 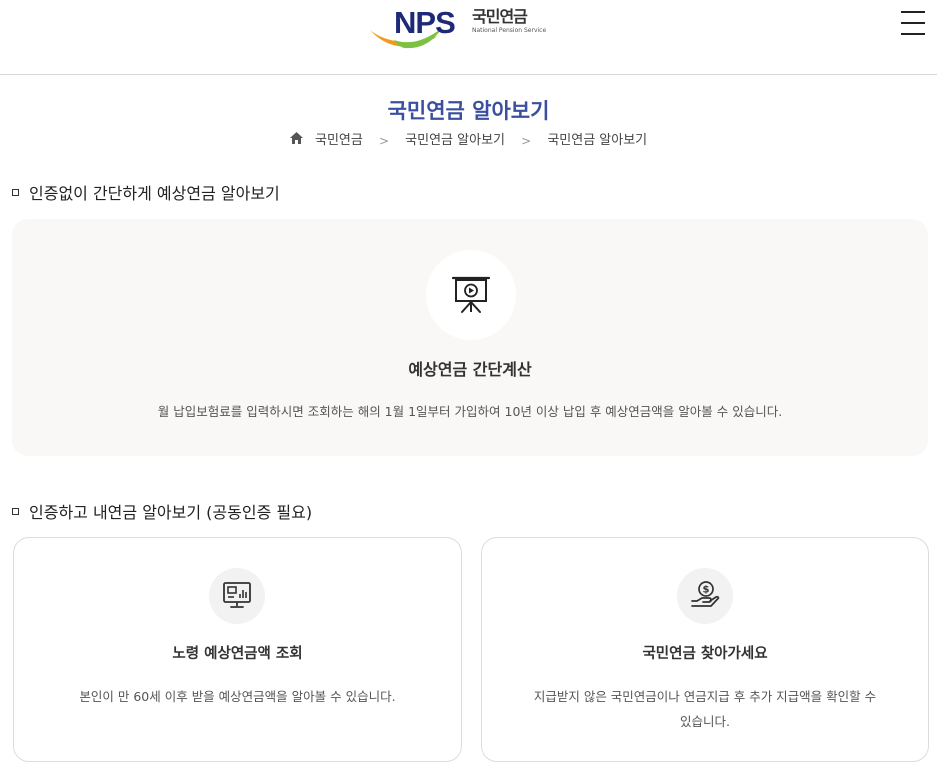 What do you see at coordinates (339, 141) in the screenshot?
I see `breadcrumb-item-home: 국민연금` at bounding box center [339, 141].